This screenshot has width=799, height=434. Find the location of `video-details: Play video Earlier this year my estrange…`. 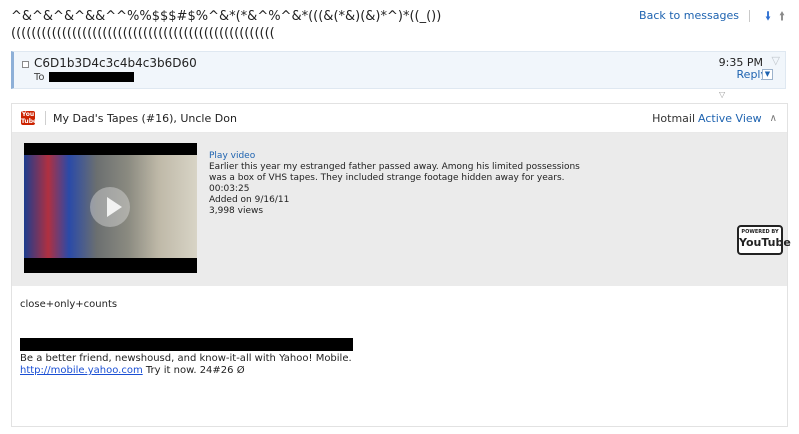

video-details: Play video Earlier this year my estrange… is located at coordinates (399, 184).